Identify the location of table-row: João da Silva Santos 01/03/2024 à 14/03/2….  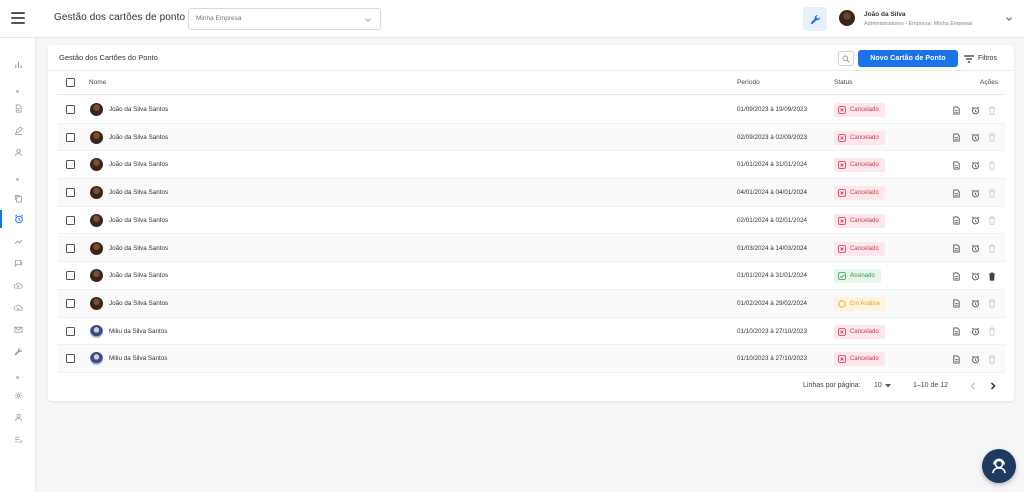
(531, 248).